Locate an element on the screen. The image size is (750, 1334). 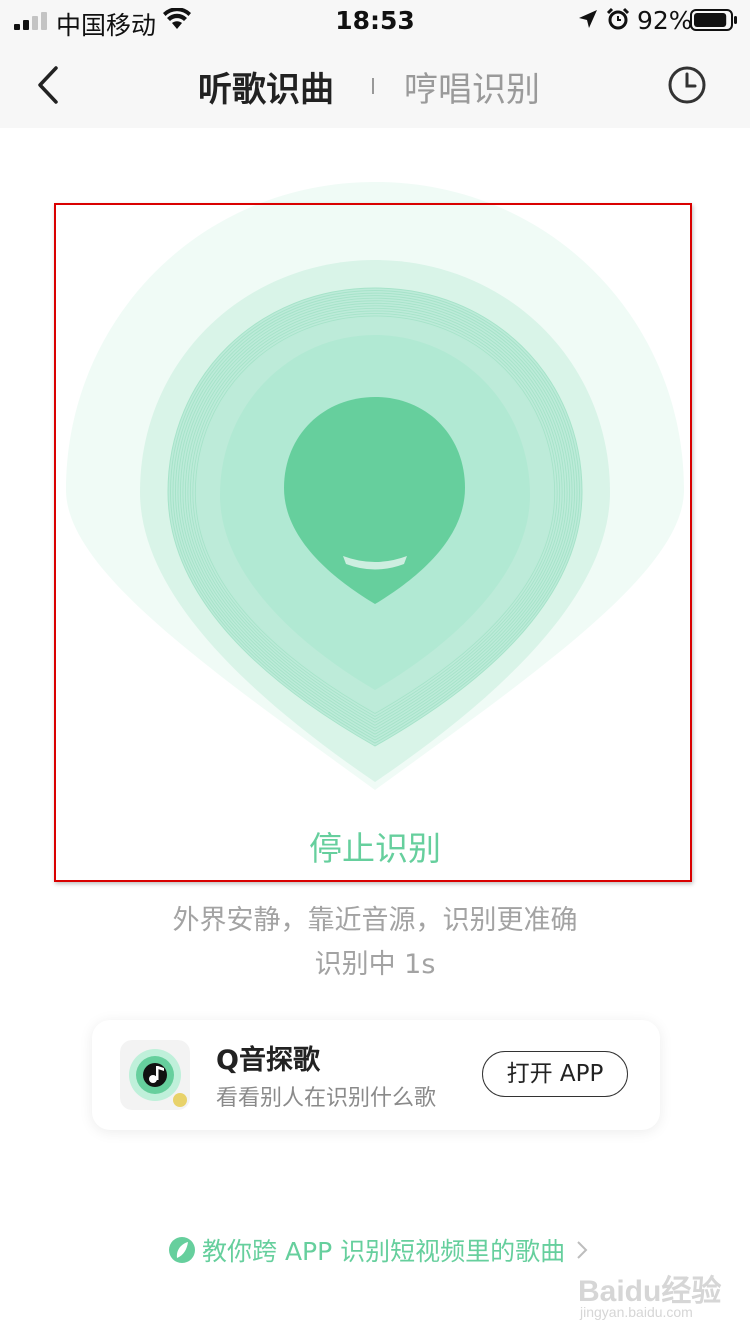
back-icon is located at coordinates (48, 85).